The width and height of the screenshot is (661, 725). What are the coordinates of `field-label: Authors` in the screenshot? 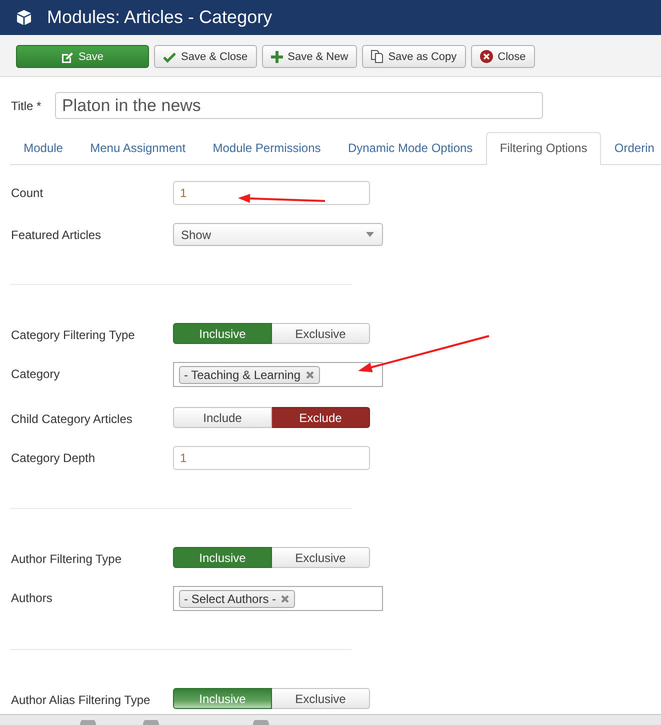 It's located at (32, 598).